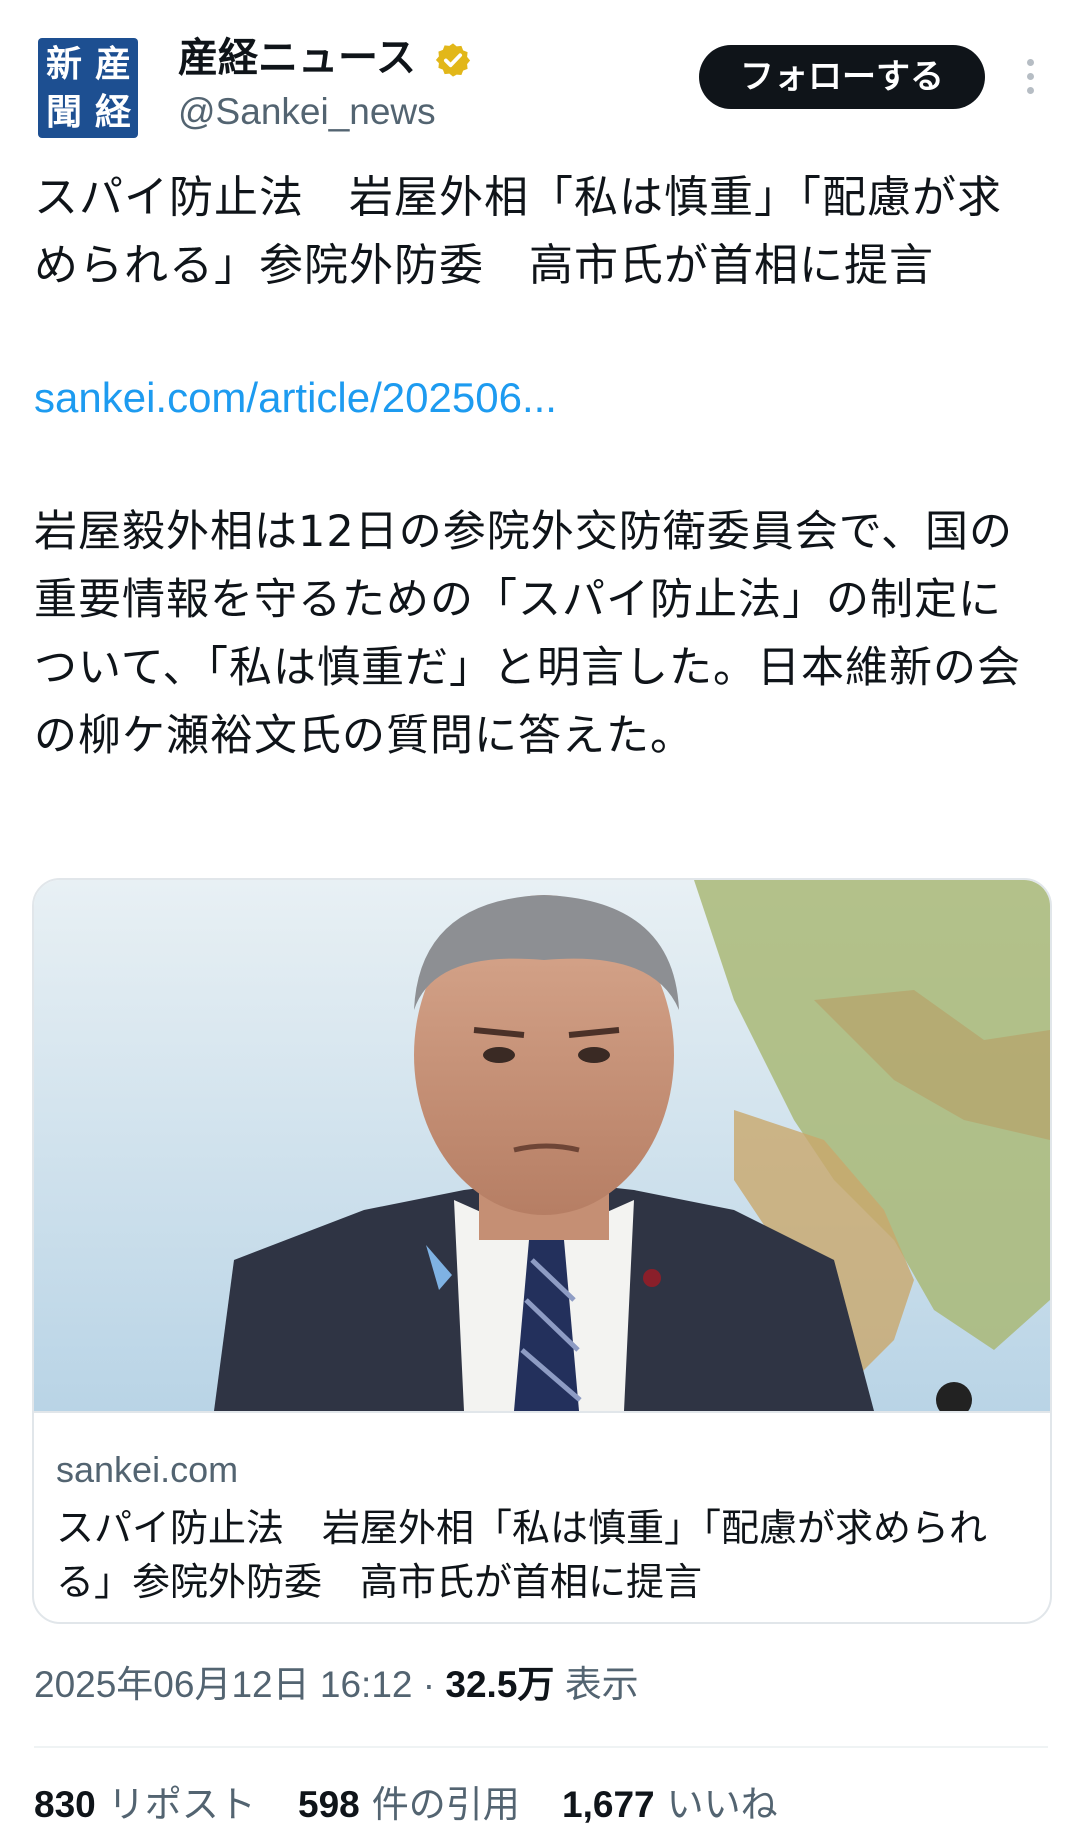  What do you see at coordinates (147, 1469) in the screenshot?
I see `card-domain: sankei.com` at bounding box center [147, 1469].